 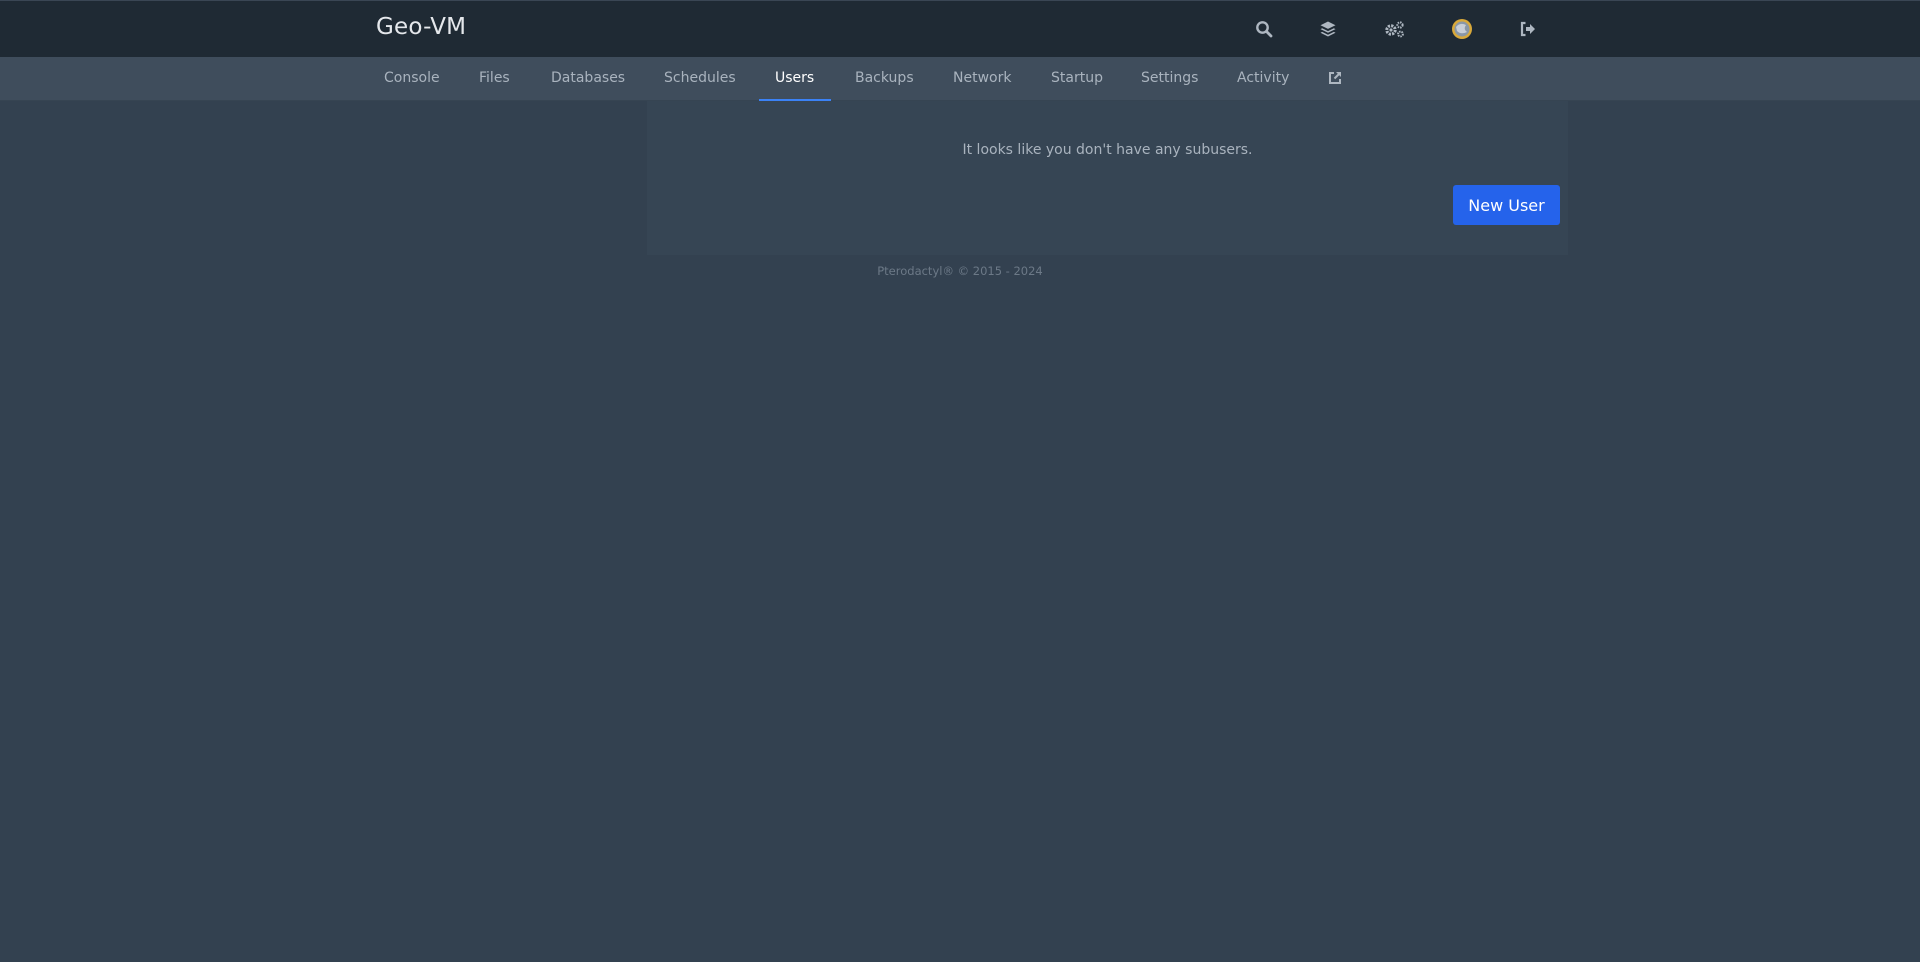 I want to click on external-link-icon, so click(x=1335, y=79).